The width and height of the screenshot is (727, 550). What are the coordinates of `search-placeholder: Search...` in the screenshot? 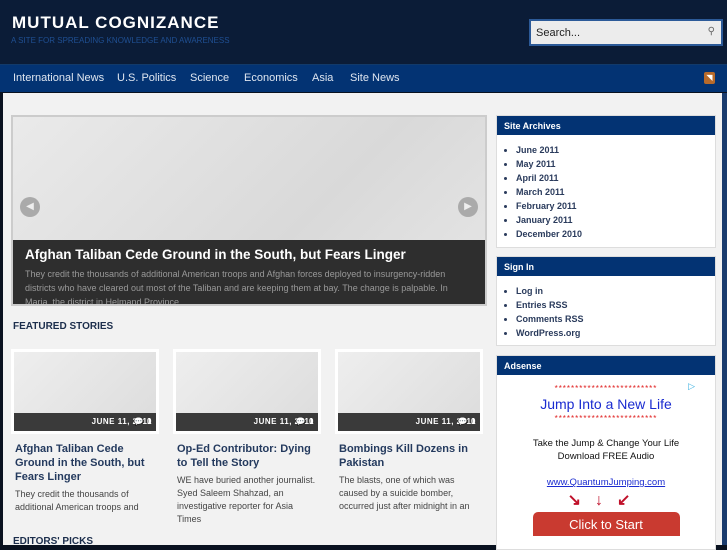 It's located at (558, 33).